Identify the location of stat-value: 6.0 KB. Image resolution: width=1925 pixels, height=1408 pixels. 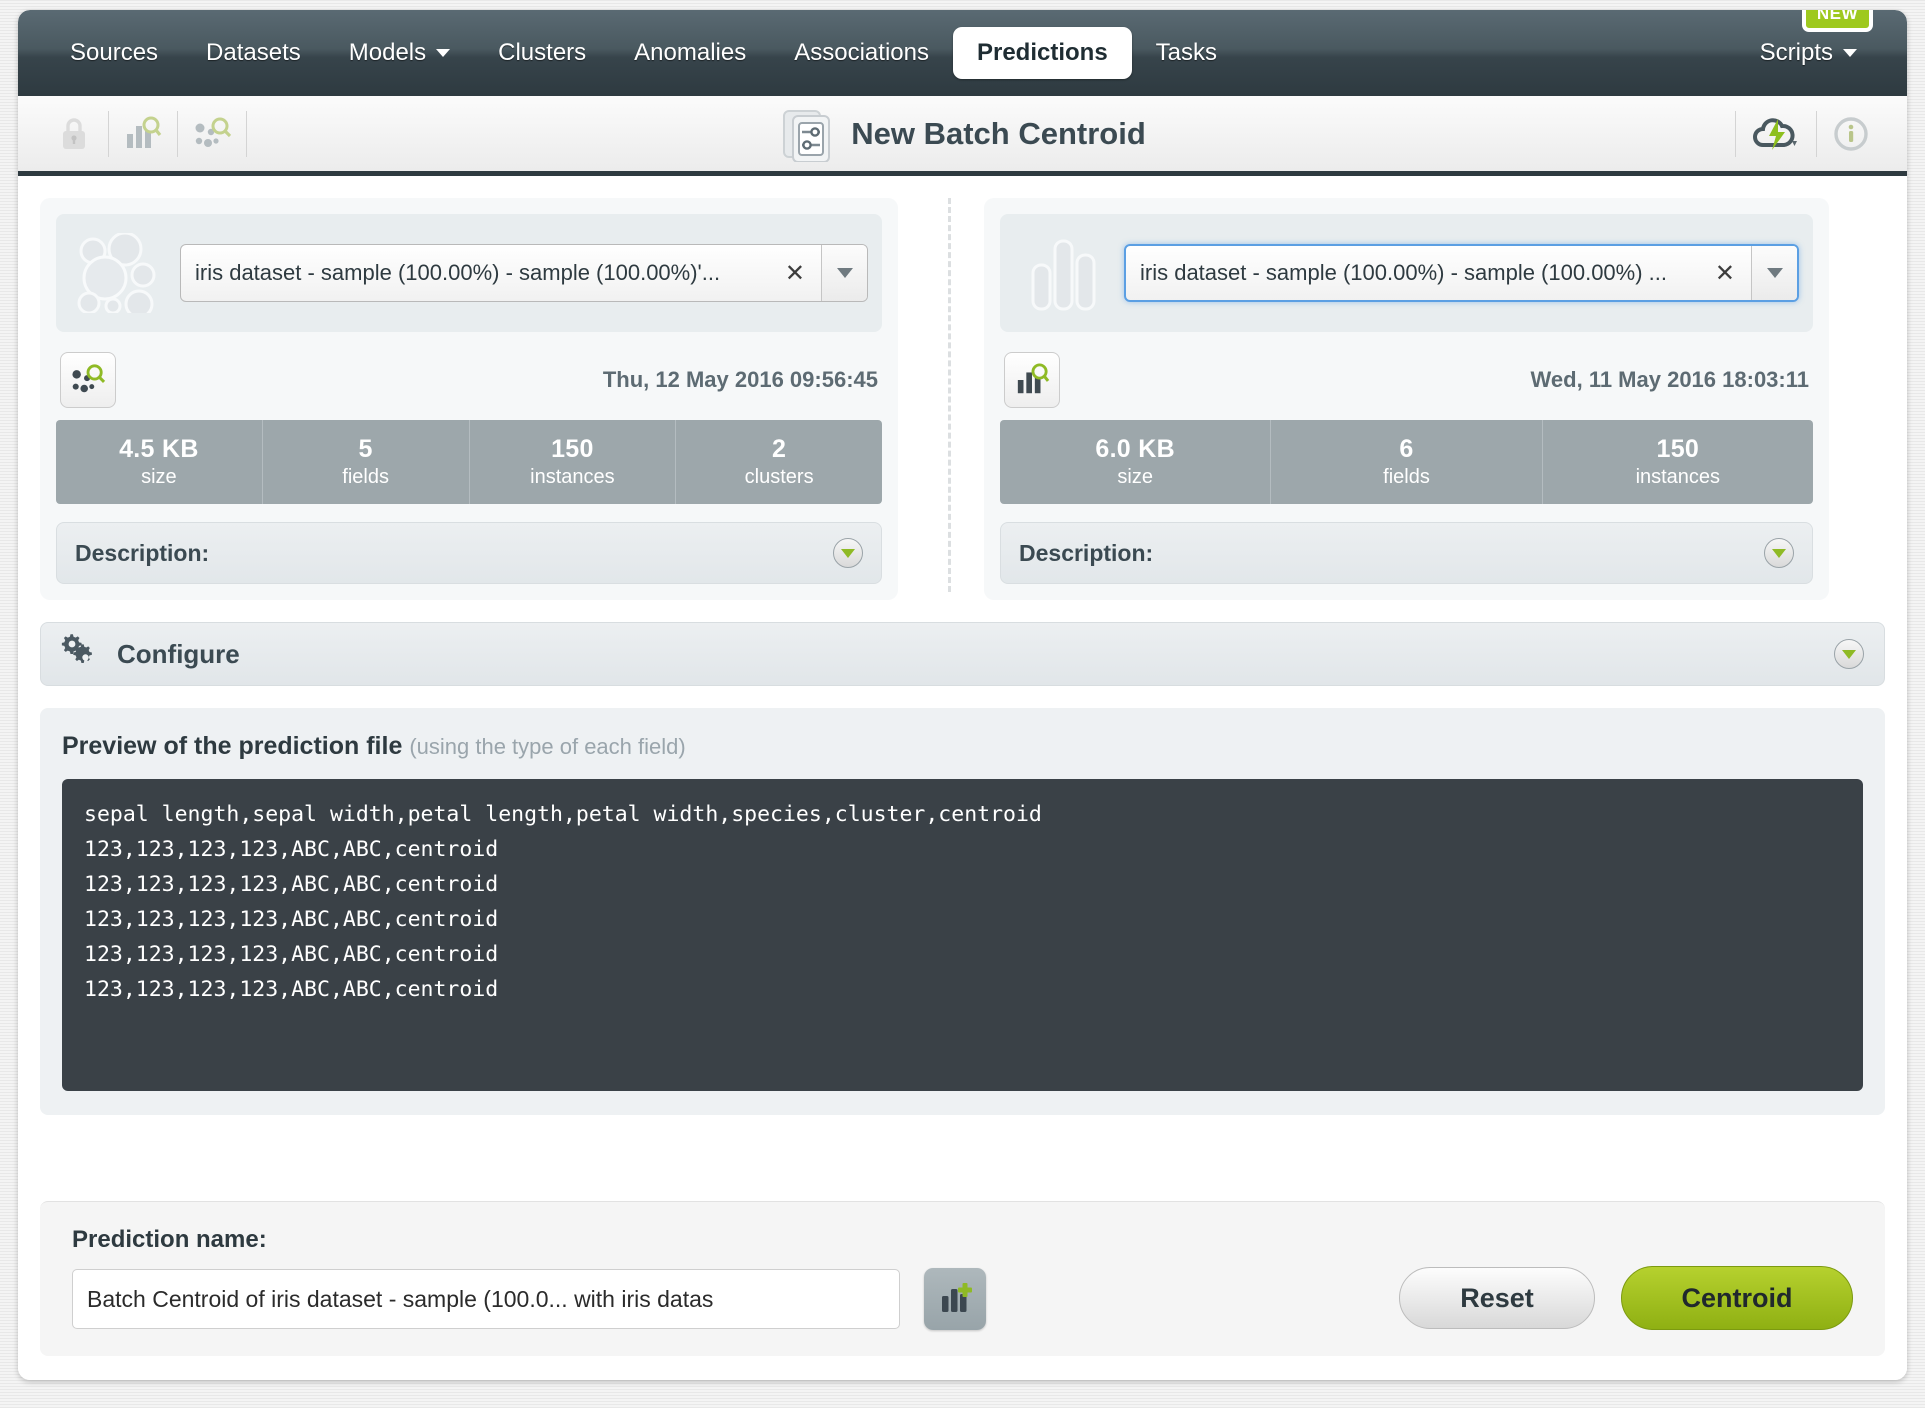
(1135, 449).